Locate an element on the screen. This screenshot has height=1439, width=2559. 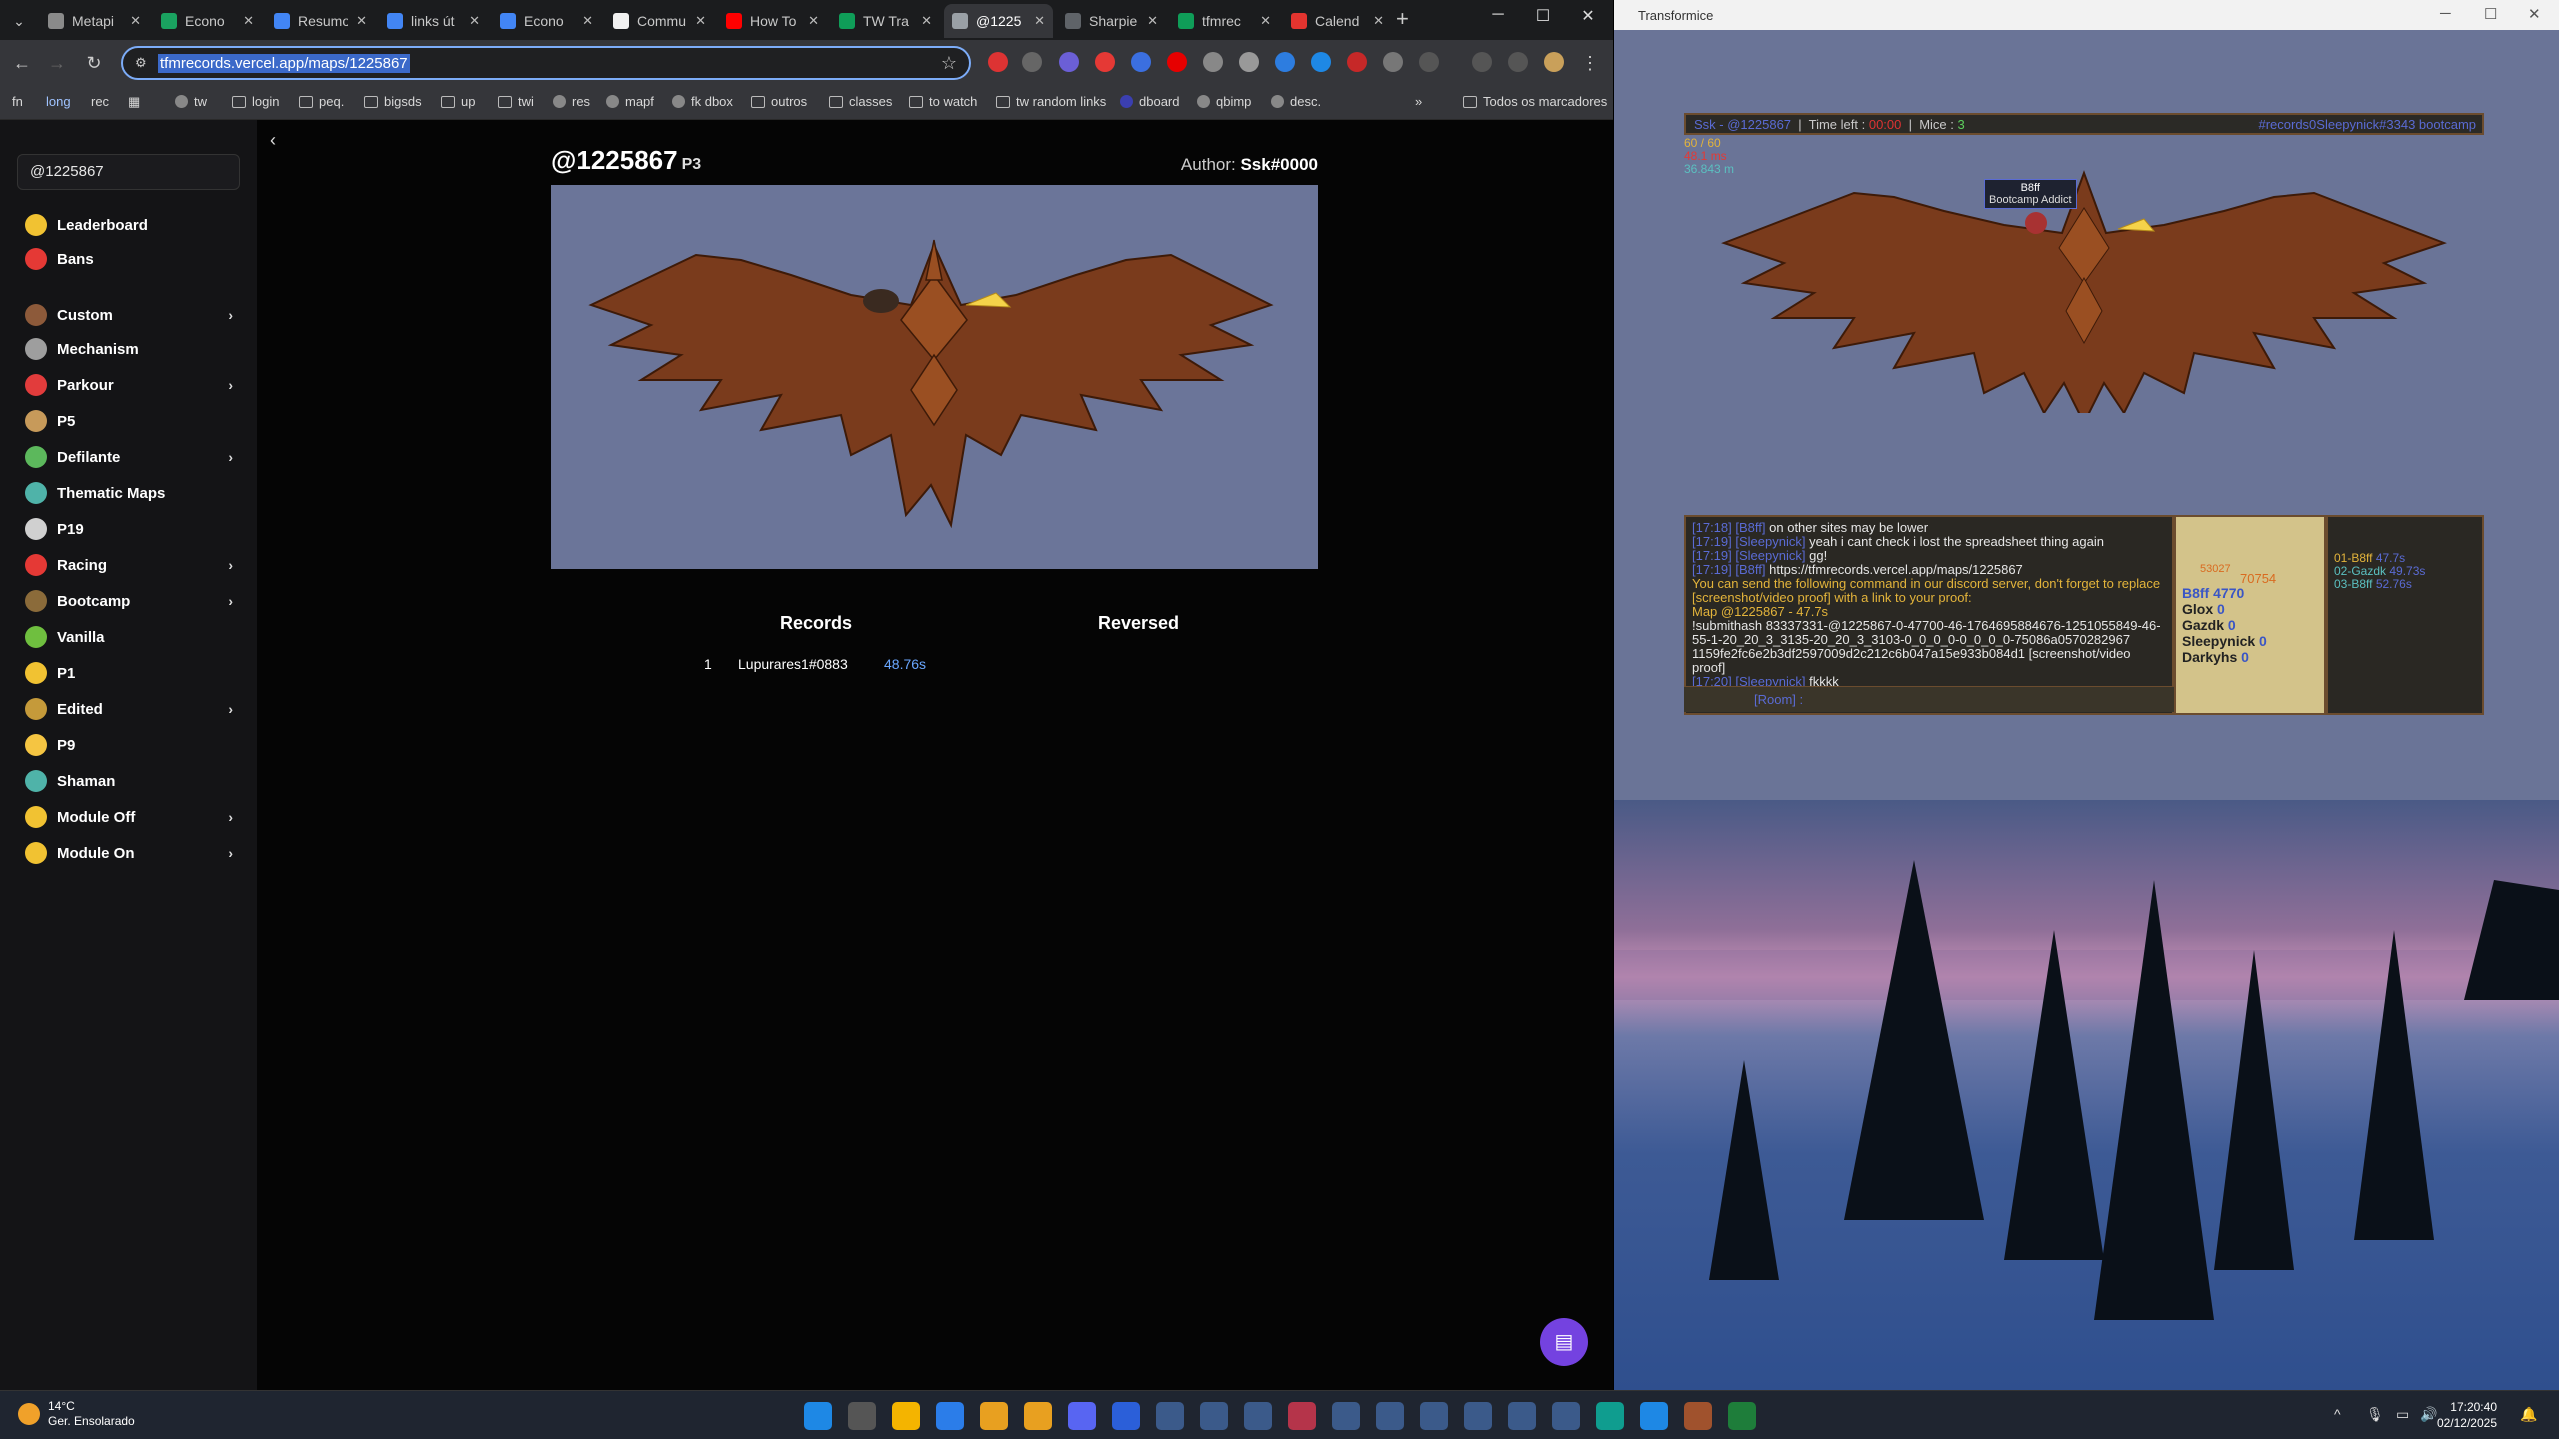
bookmark-folder: outros is located at coordinates (779, 101).